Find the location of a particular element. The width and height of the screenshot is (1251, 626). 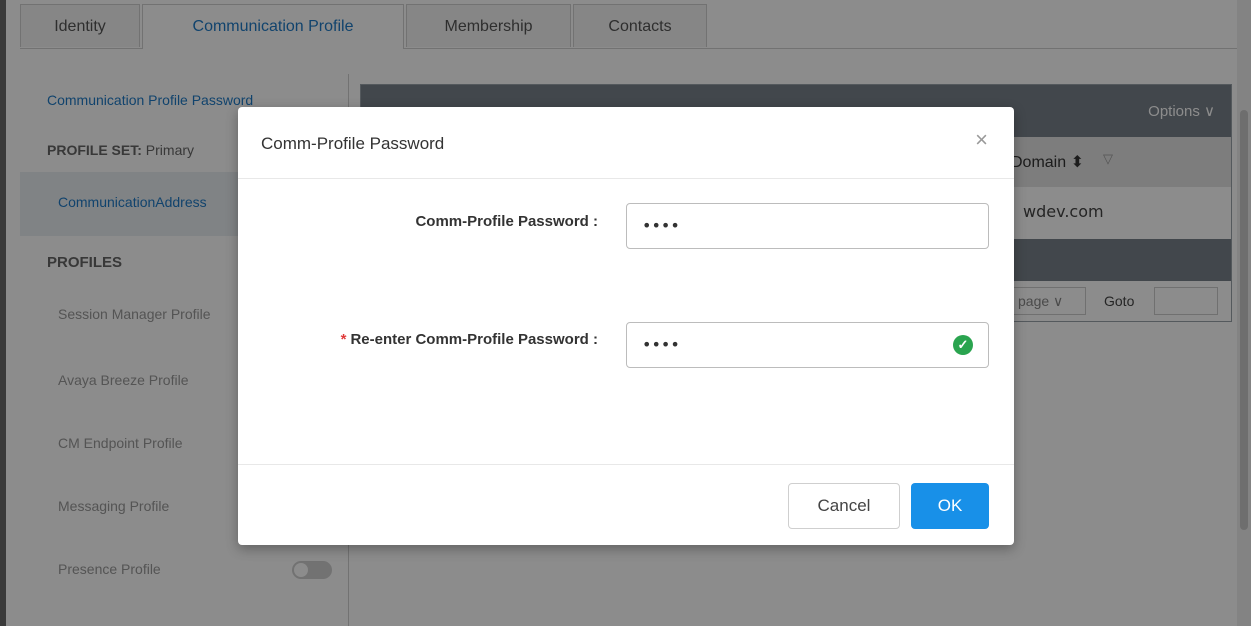

password-field: •••• is located at coordinates (807, 226).